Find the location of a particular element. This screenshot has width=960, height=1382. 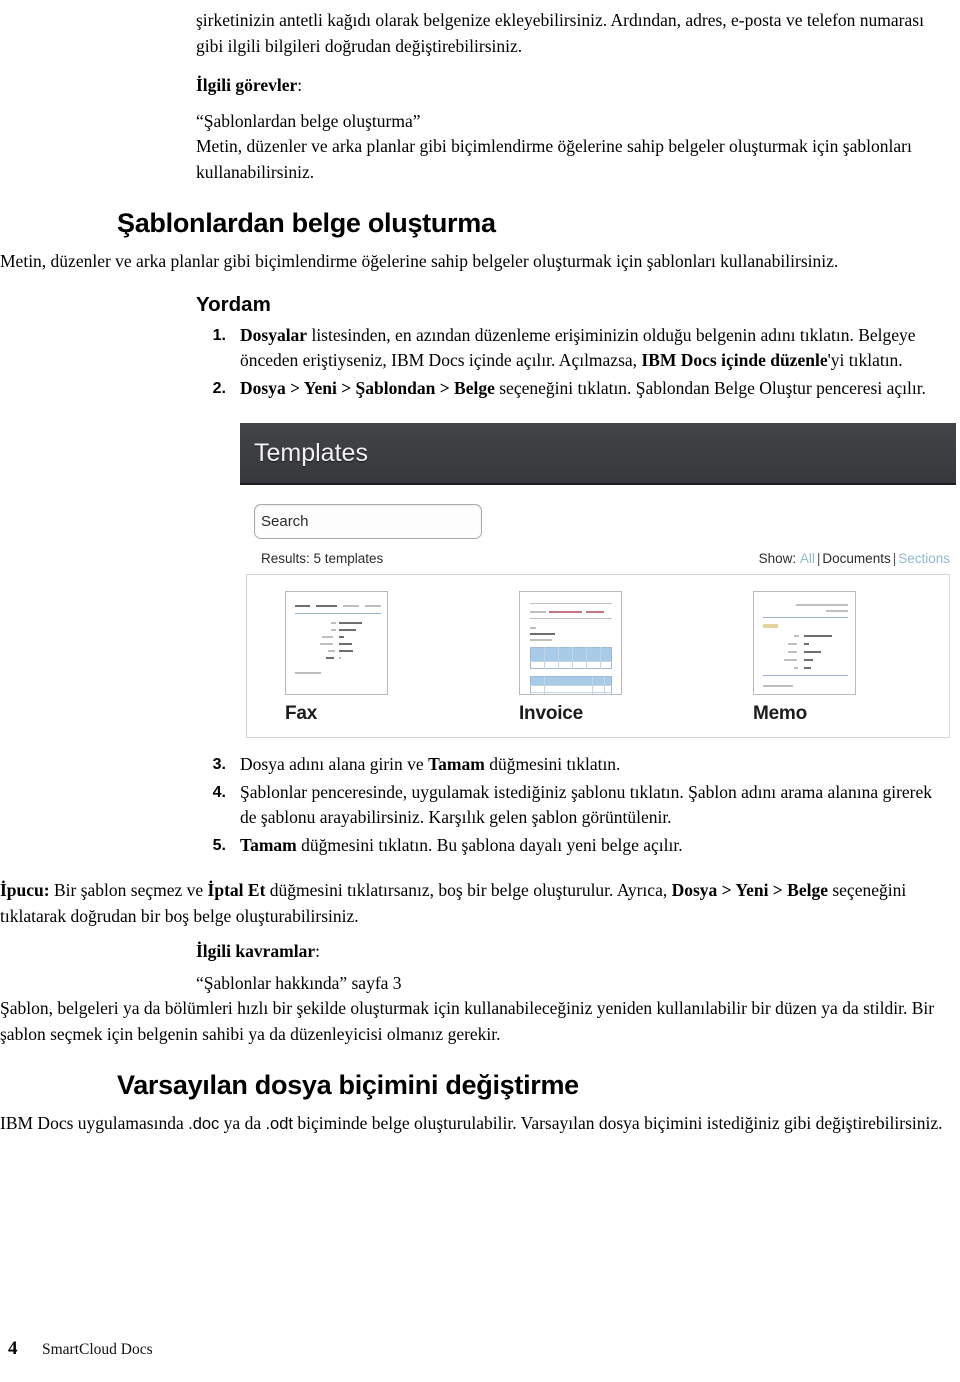

show-filter-sections: Sections is located at coordinates (924, 558).